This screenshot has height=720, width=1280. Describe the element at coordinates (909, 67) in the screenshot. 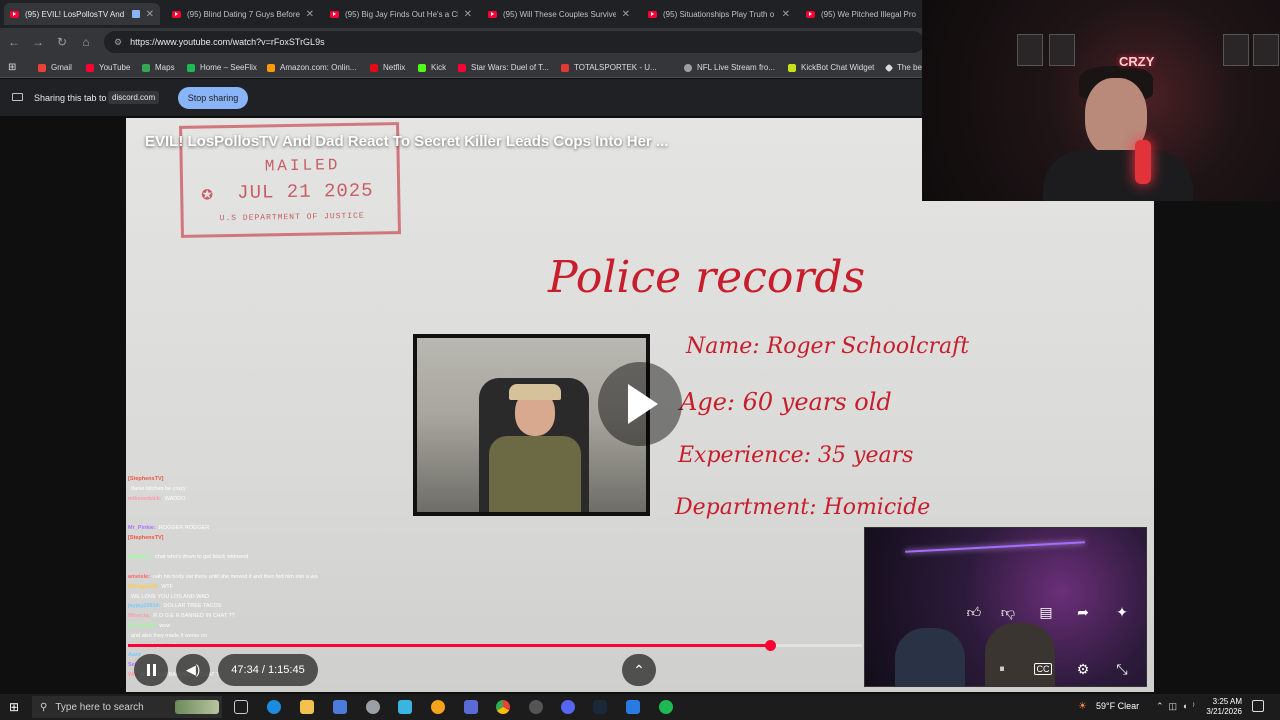

I see `bookmark-label: The be` at that location.